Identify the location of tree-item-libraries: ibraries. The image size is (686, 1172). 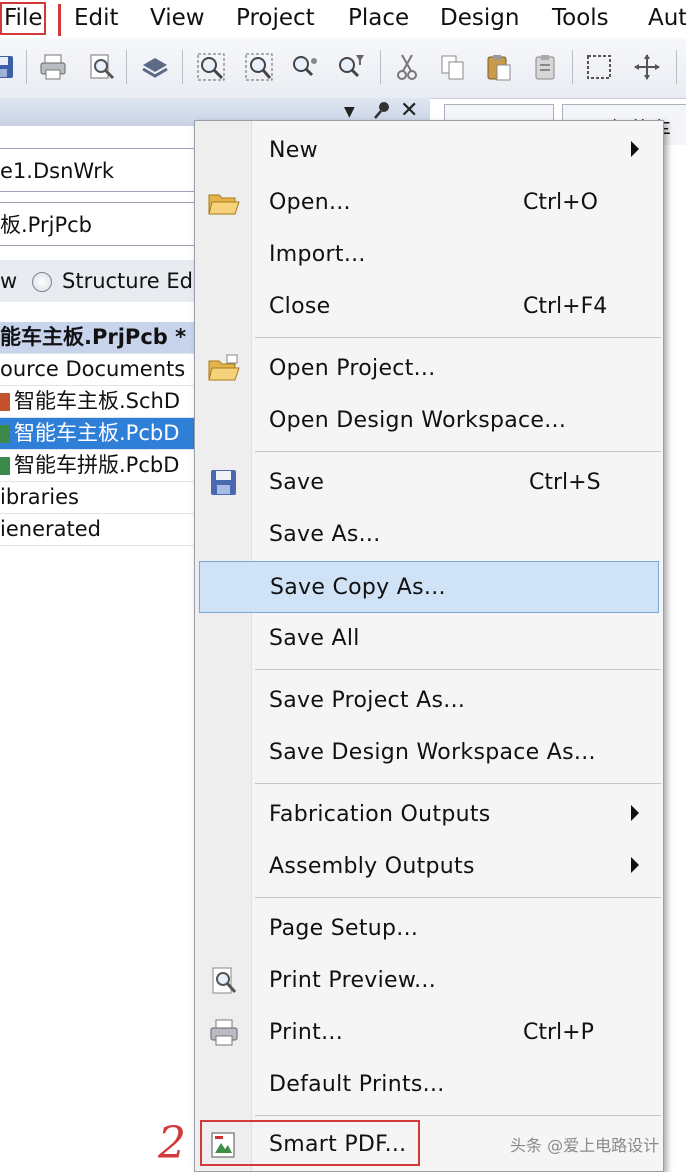
(98, 498).